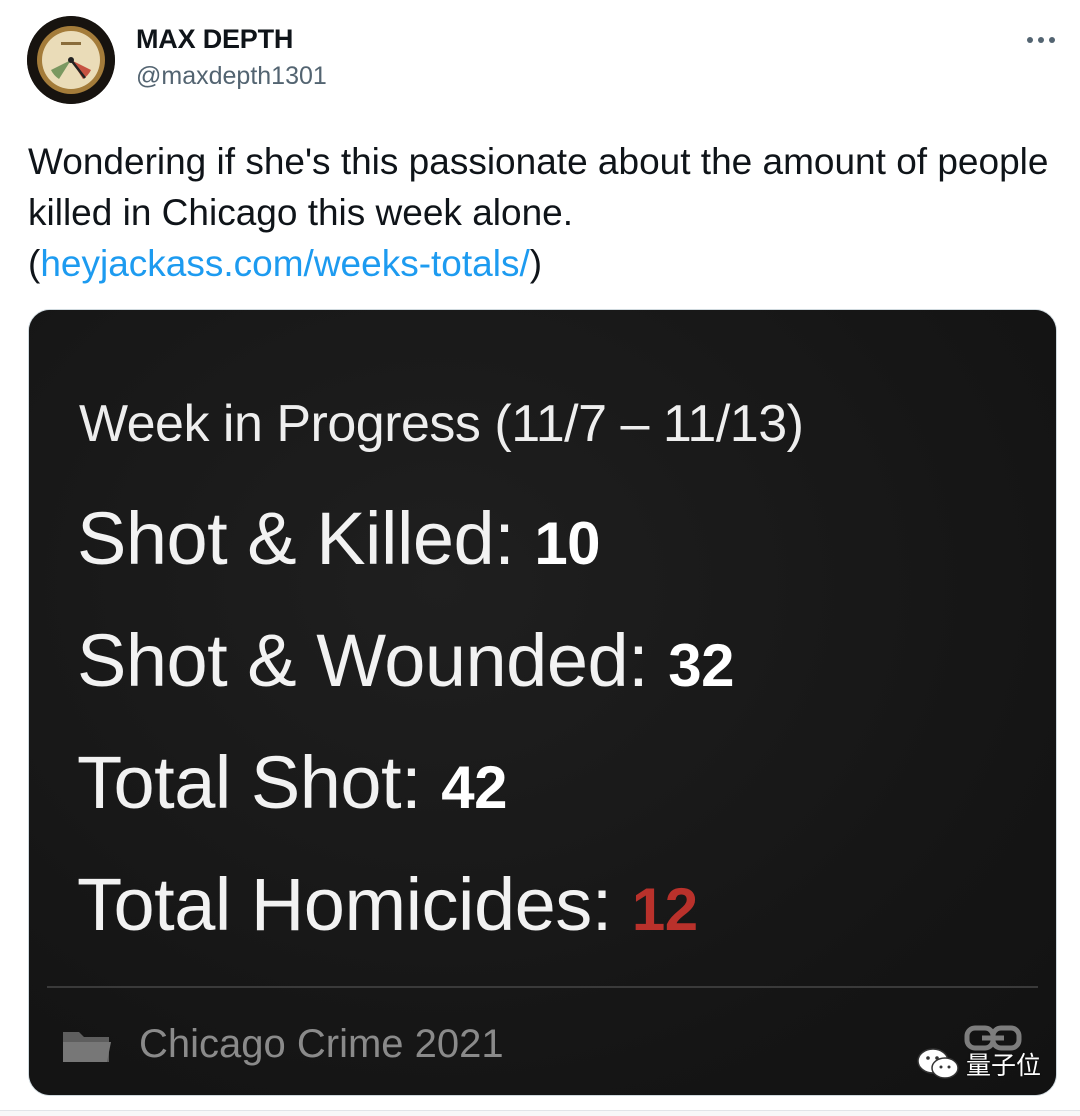 The height and width of the screenshot is (1116, 1080). What do you see at coordinates (231, 76) in the screenshot?
I see `author-handle: @maxdepth1301` at bounding box center [231, 76].